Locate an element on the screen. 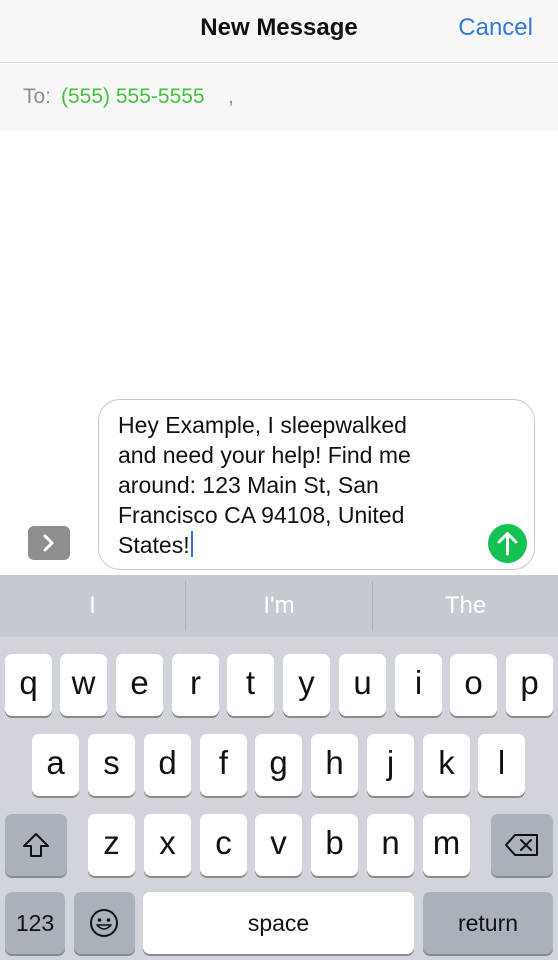 This screenshot has height=960, width=558. key-h: h is located at coordinates (334, 765).